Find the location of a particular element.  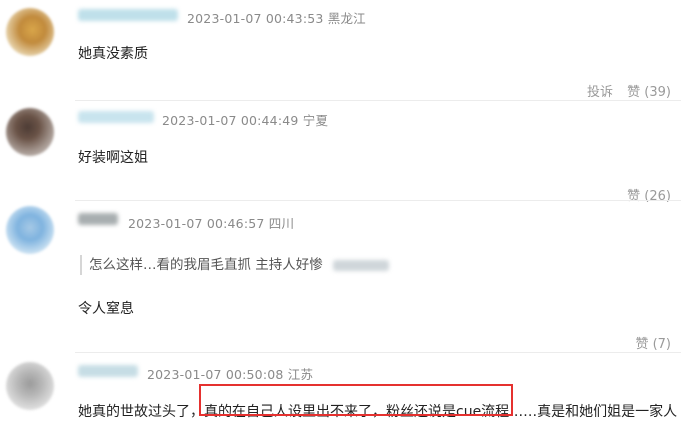

comment-meta: 2023-01-07 00:43:53 黑龙江 is located at coordinates (276, 17).